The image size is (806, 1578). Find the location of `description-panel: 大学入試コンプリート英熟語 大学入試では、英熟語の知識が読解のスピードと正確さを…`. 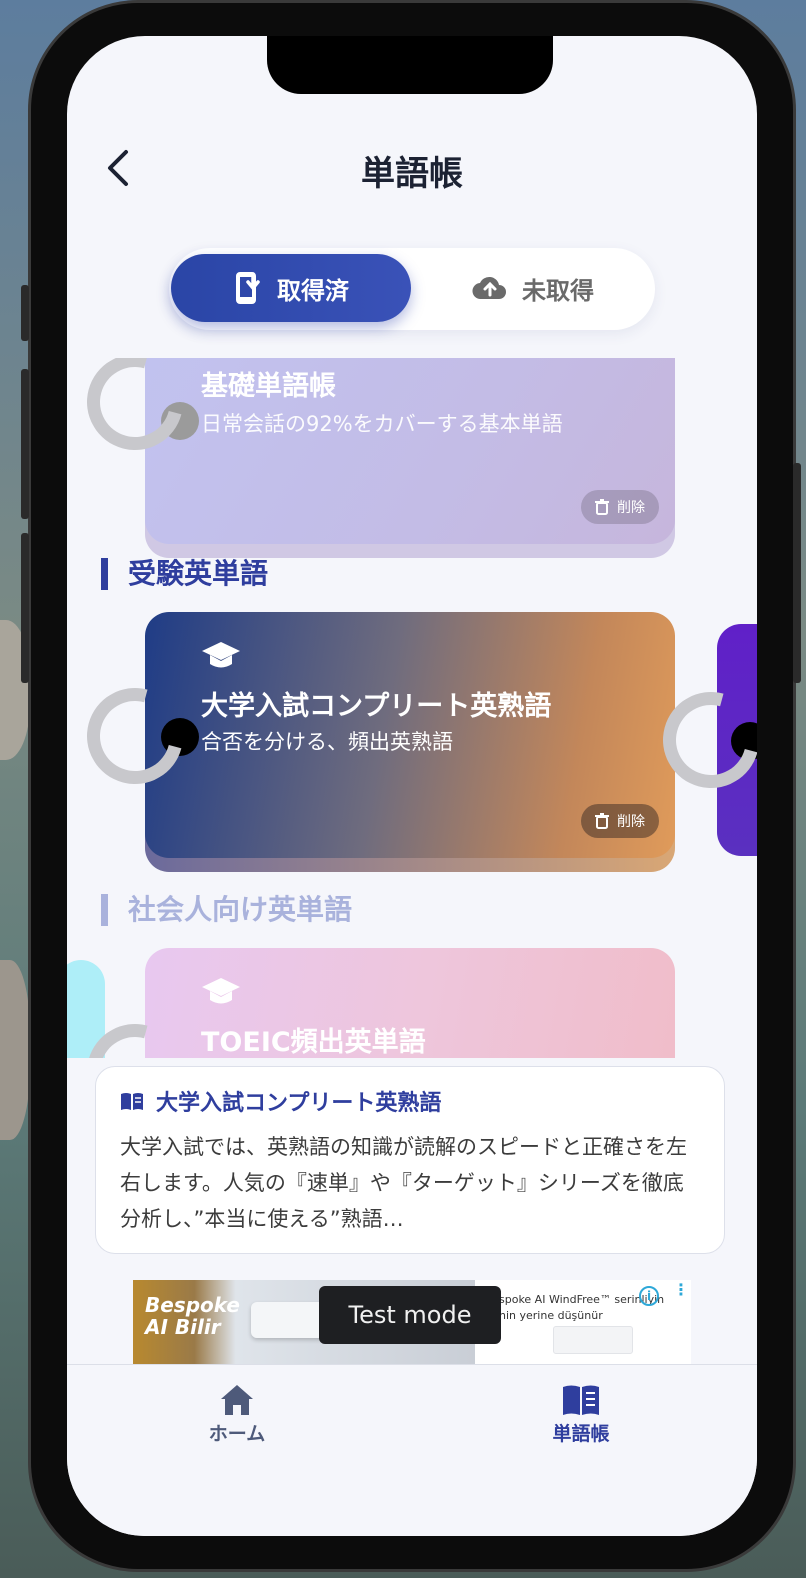

description-panel: 大学入試コンプリート英熟語 大学入試では、英熟語の知識が読解のスピードと正確さを… is located at coordinates (410, 1160).